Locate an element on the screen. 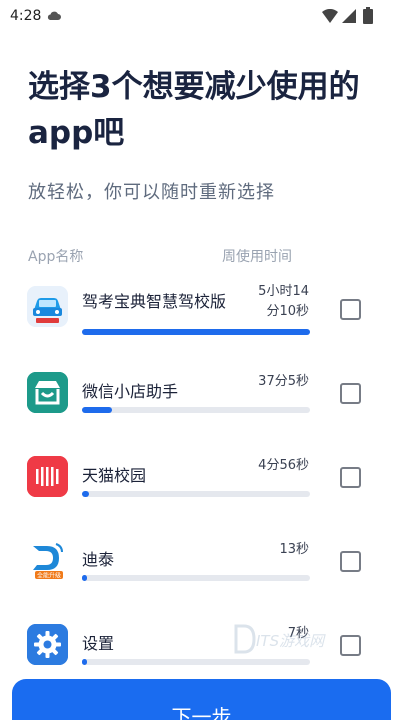 Image resolution: width=404 pixels, height=720 pixels. status-time: 4:28 is located at coordinates (26, 16).